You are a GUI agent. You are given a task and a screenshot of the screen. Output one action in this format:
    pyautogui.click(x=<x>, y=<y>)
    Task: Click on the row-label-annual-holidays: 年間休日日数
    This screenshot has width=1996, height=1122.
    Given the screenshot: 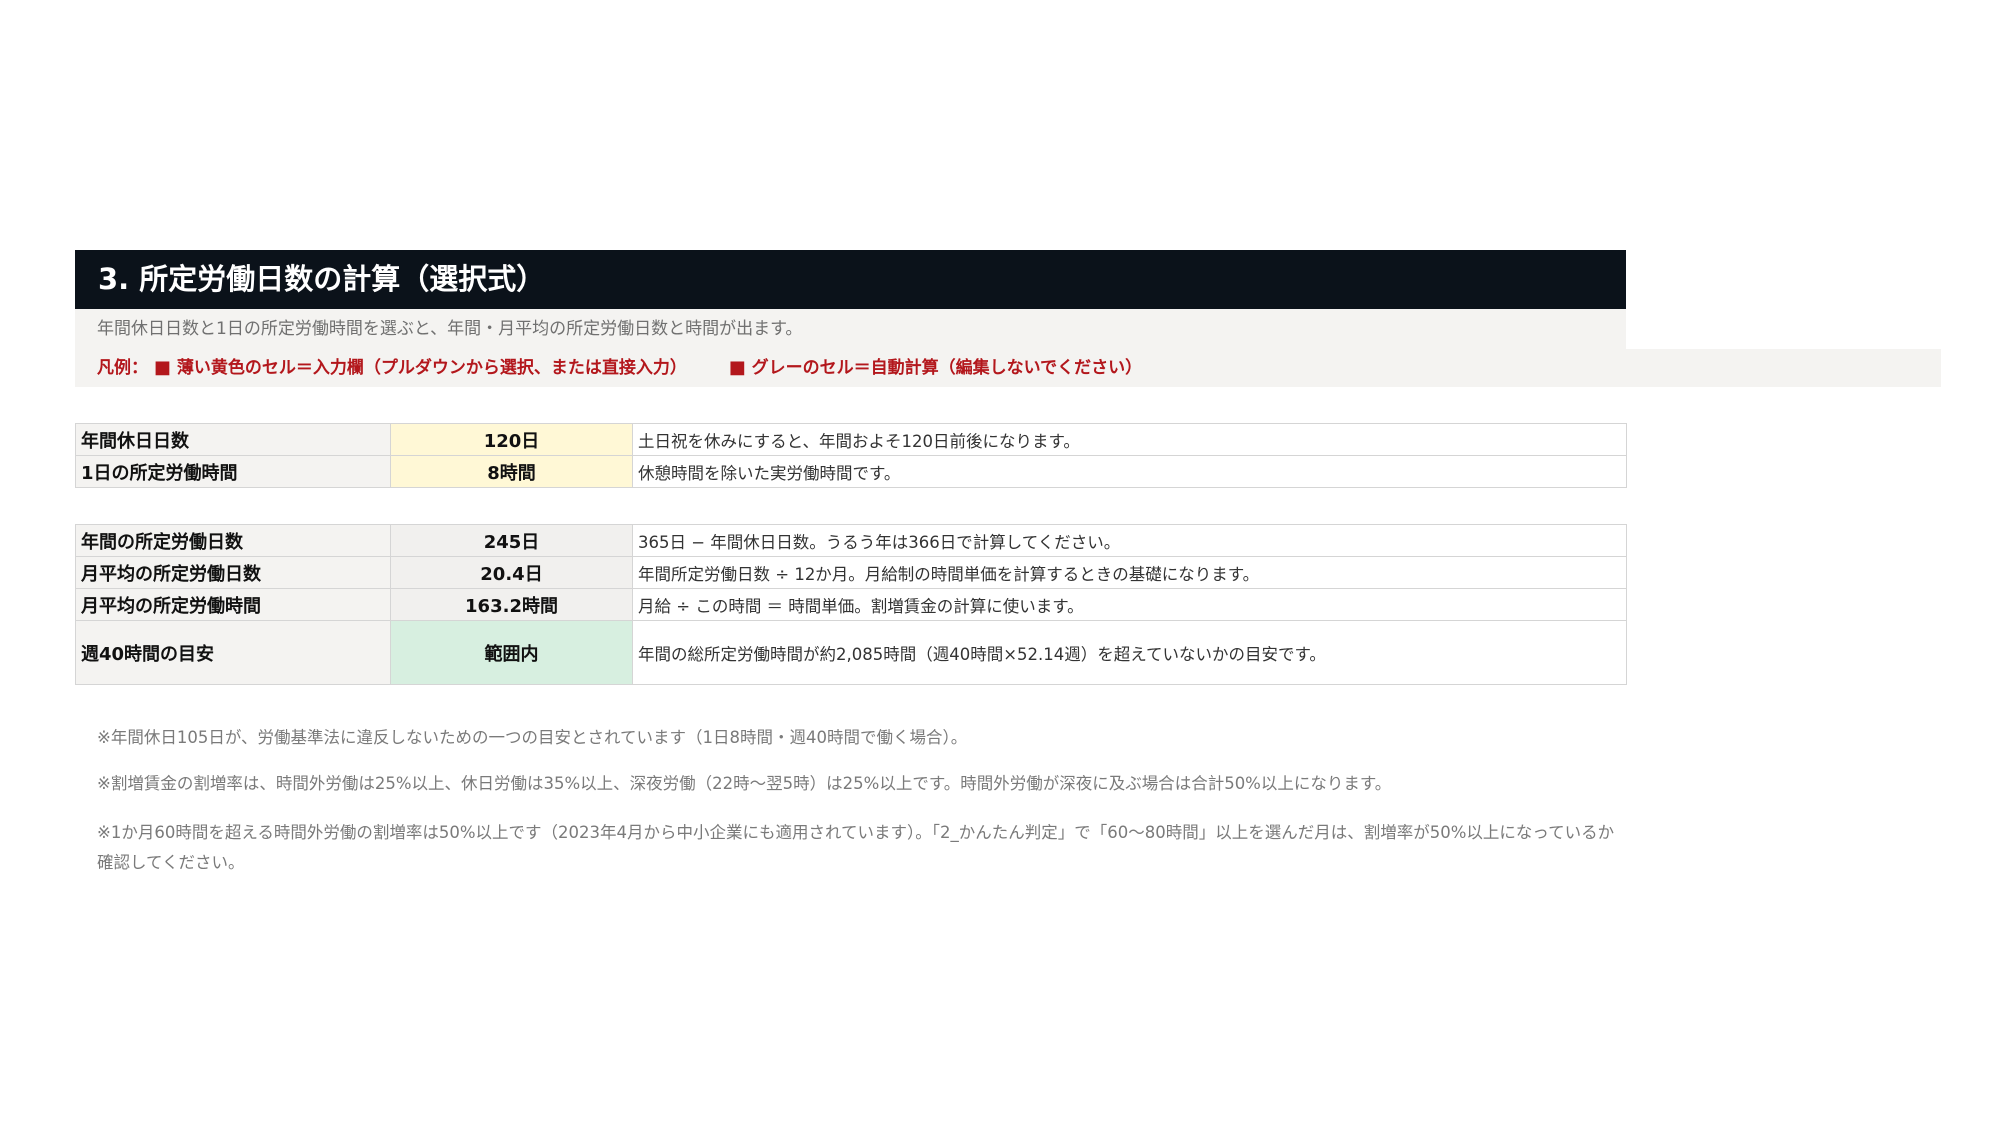 What is the action you would take?
    pyautogui.click(x=233, y=439)
    